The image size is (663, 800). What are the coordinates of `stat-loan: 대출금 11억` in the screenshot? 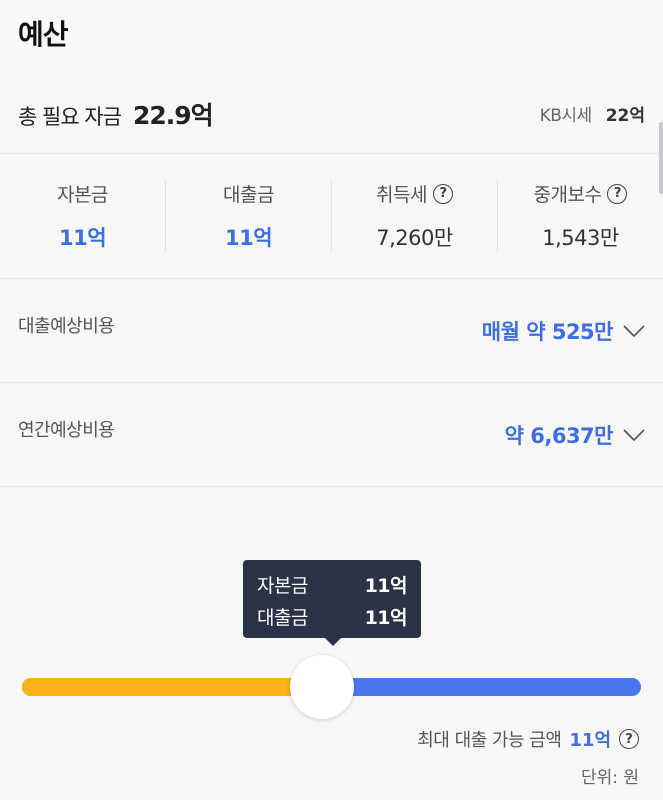 It's located at (249, 216).